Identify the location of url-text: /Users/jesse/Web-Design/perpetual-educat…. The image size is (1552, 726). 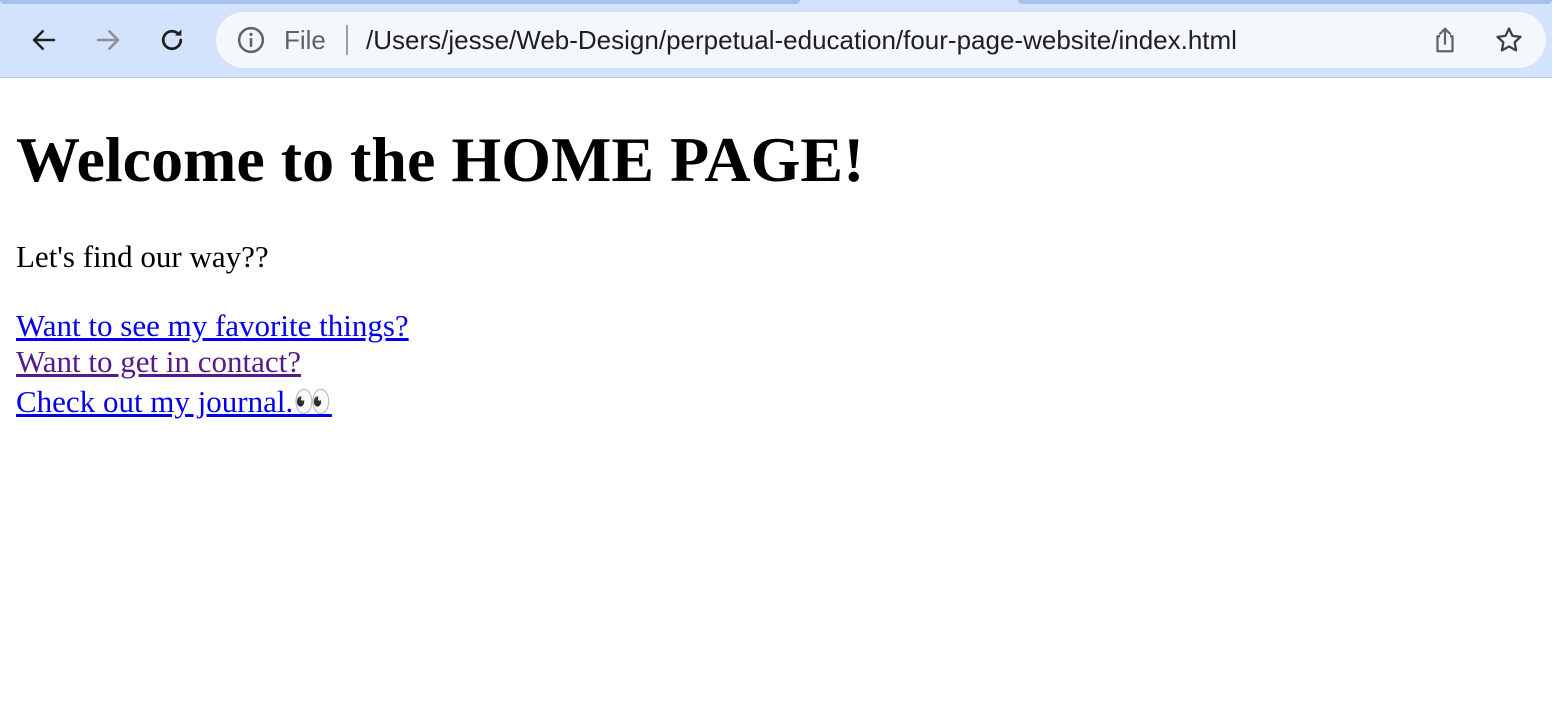
(801, 40).